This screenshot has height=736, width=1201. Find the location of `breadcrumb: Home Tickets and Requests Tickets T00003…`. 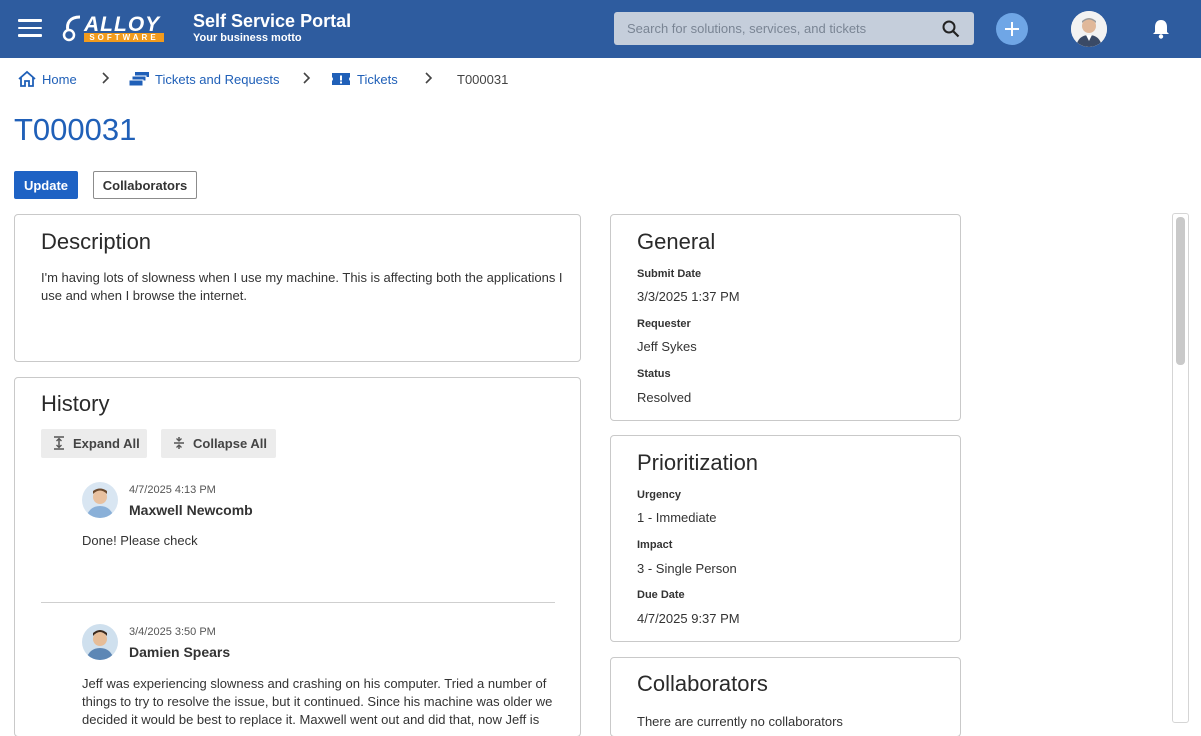

breadcrumb: Home Tickets and Requests Tickets T00003… is located at coordinates (350, 81).